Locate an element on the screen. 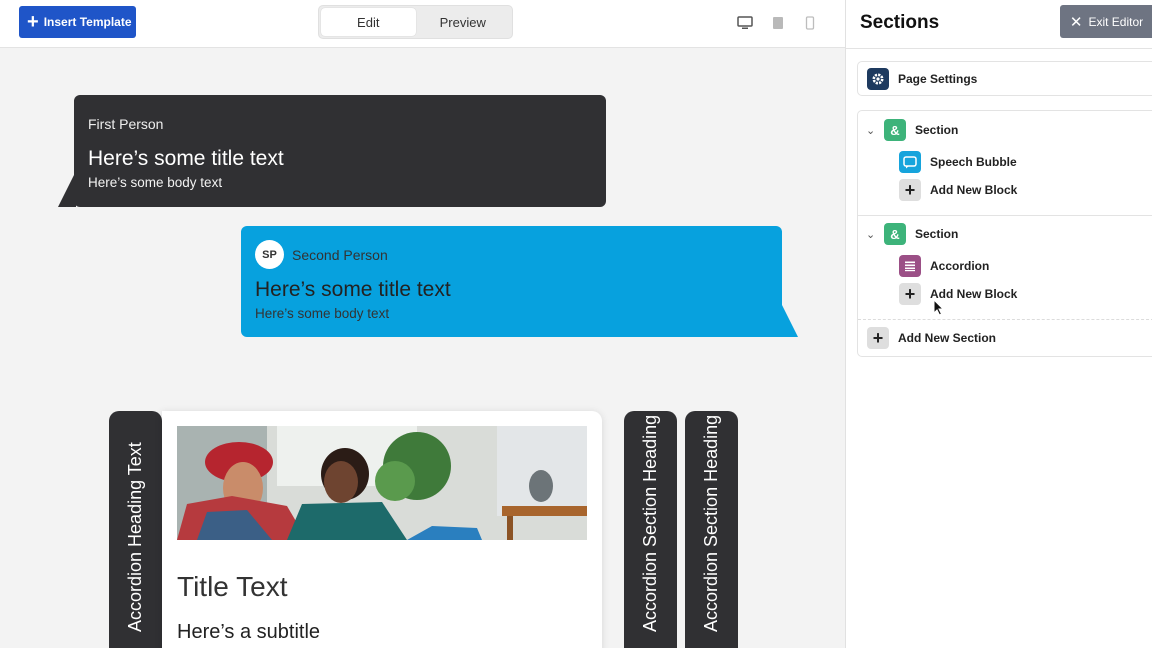 The width and height of the screenshot is (1152, 648). block-item-accordion: Accordion is located at coordinates (944, 266).